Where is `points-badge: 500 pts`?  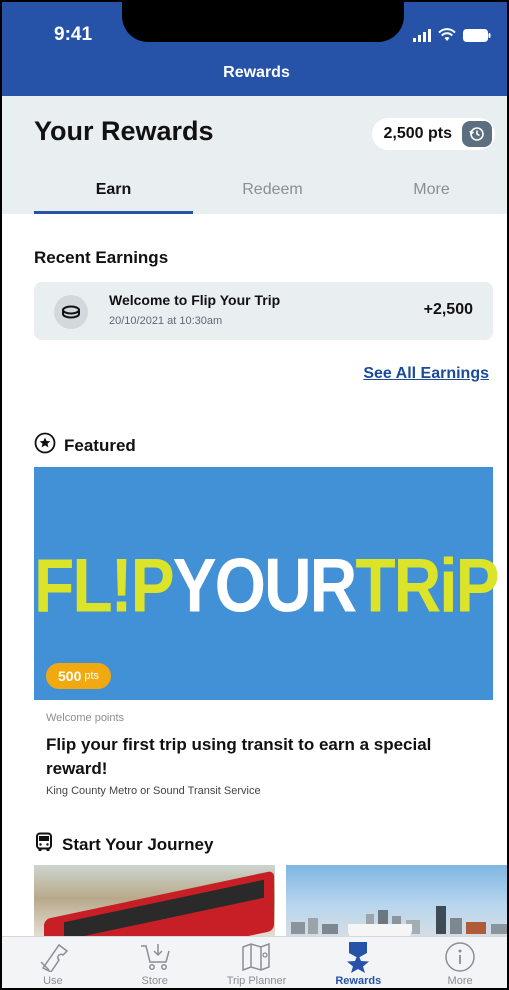
points-badge: 500 pts is located at coordinates (79, 676).